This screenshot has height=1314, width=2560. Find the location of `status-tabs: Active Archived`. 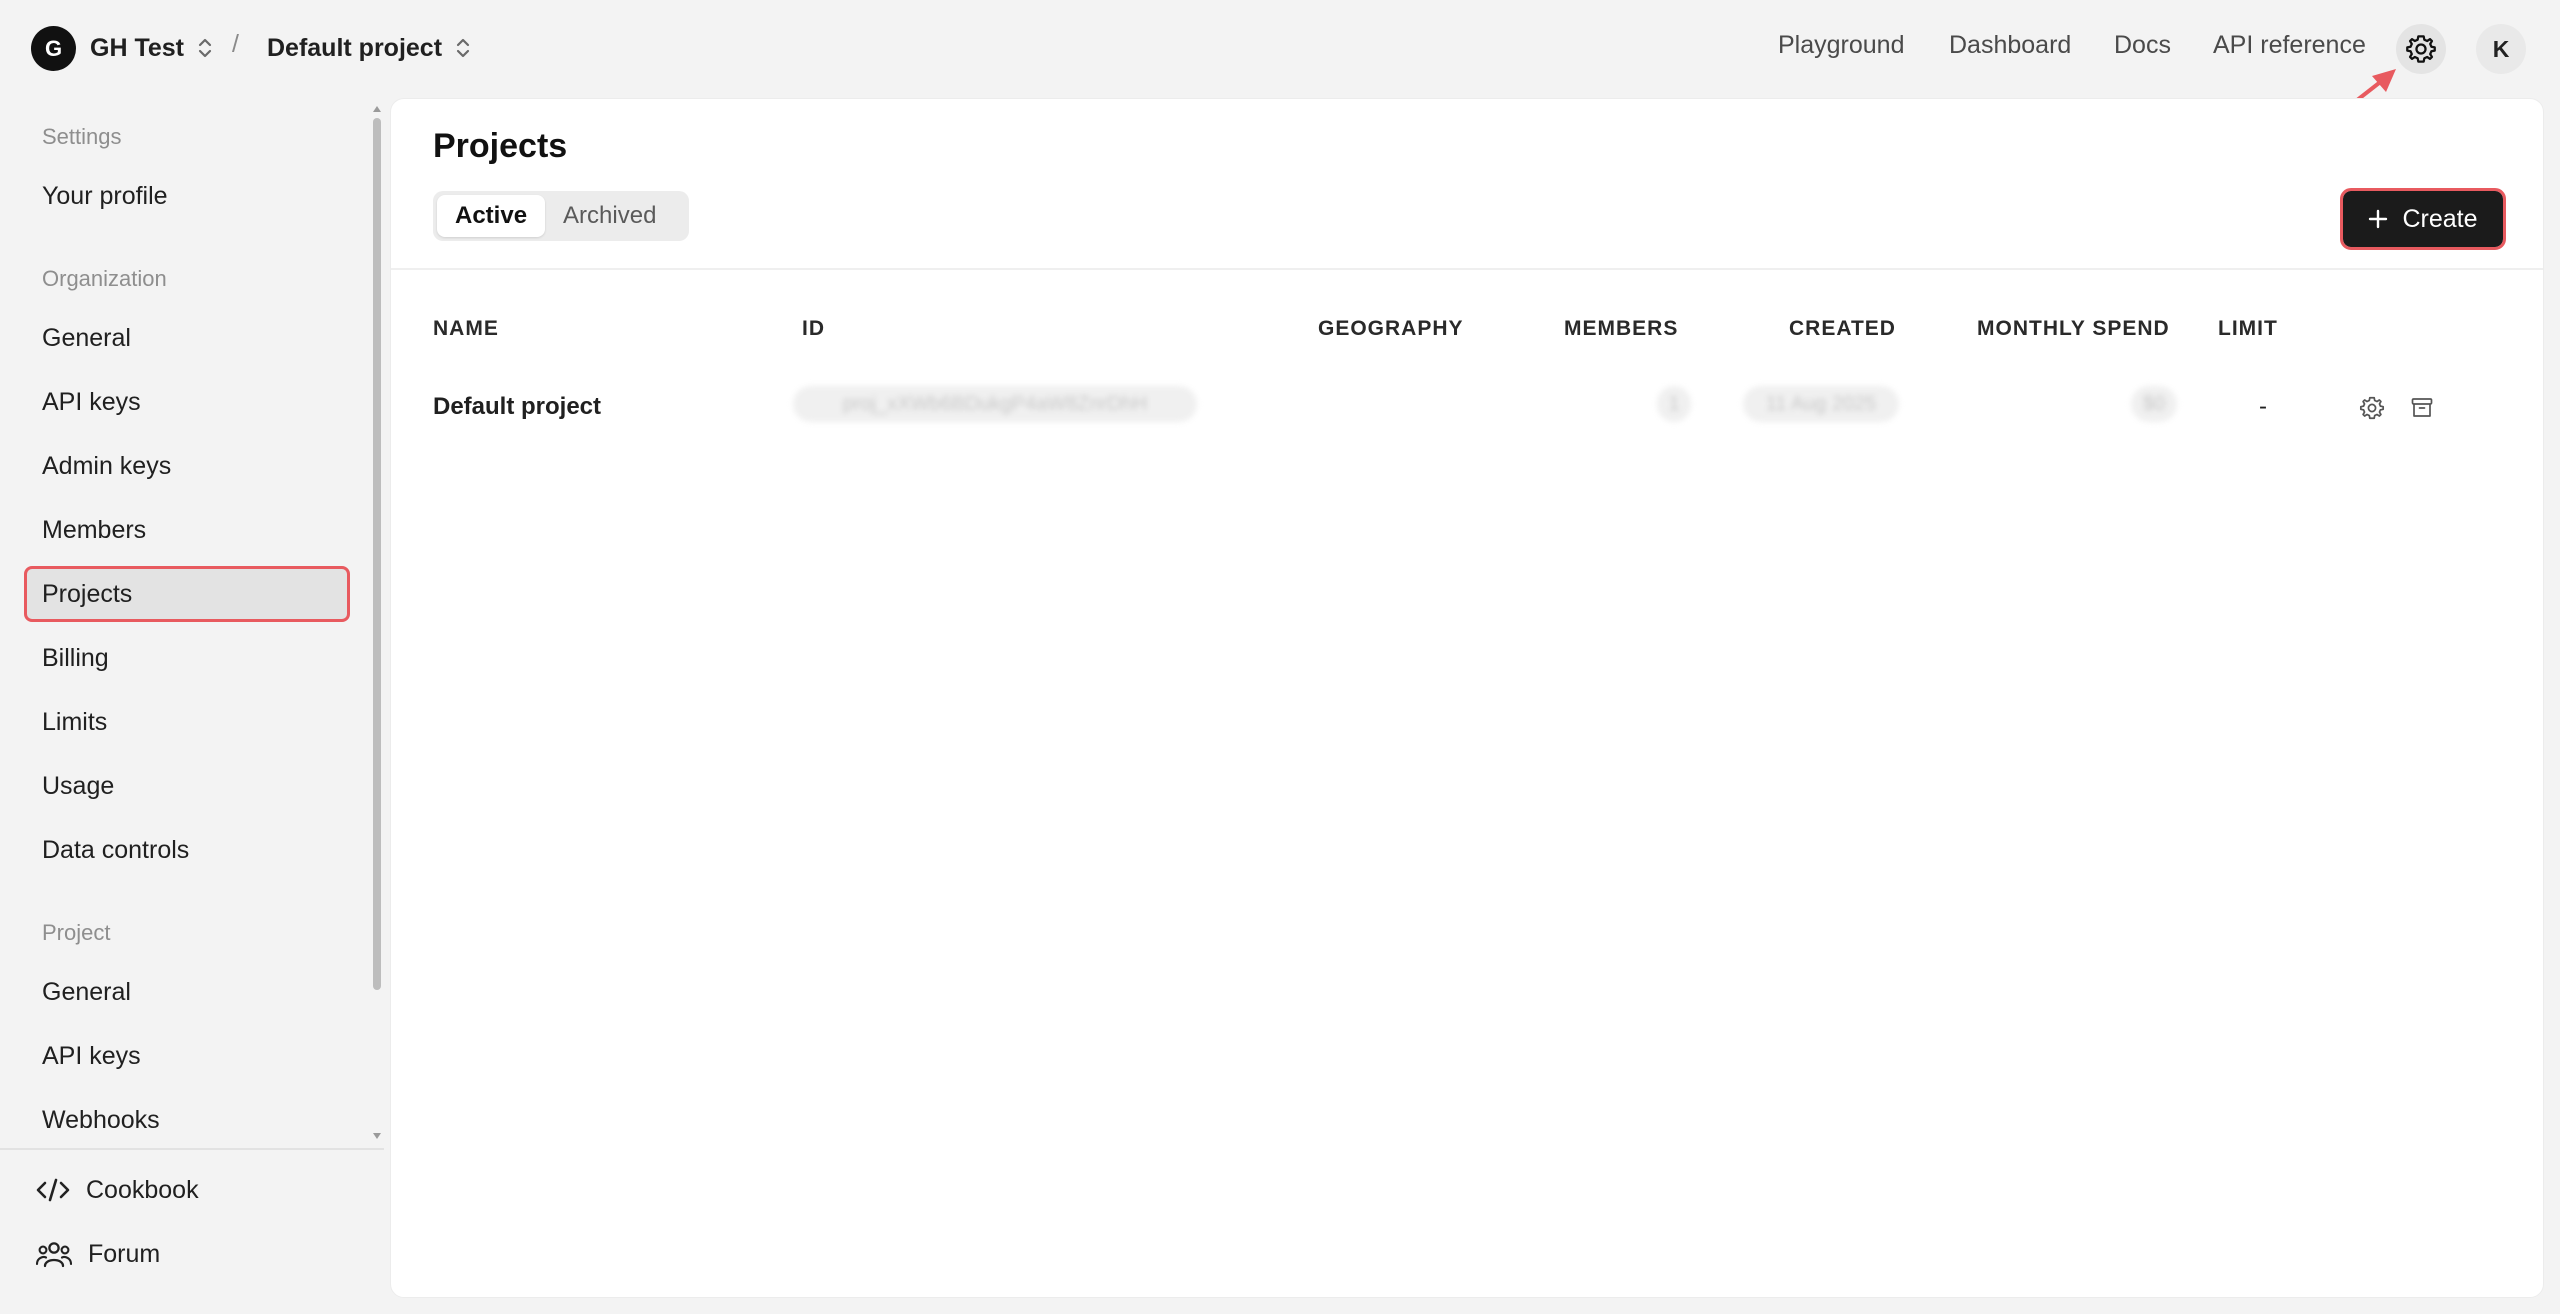

status-tabs: Active Archived is located at coordinates (561, 216).